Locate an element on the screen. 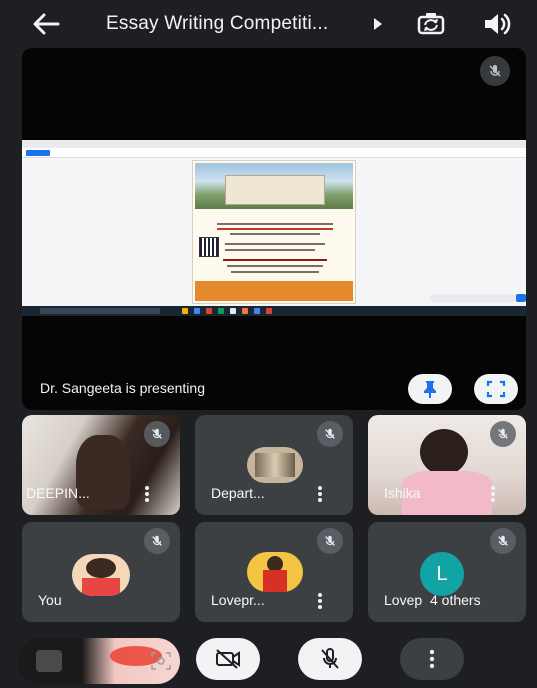  shared-toolbar-button is located at coordinates (38, 153).